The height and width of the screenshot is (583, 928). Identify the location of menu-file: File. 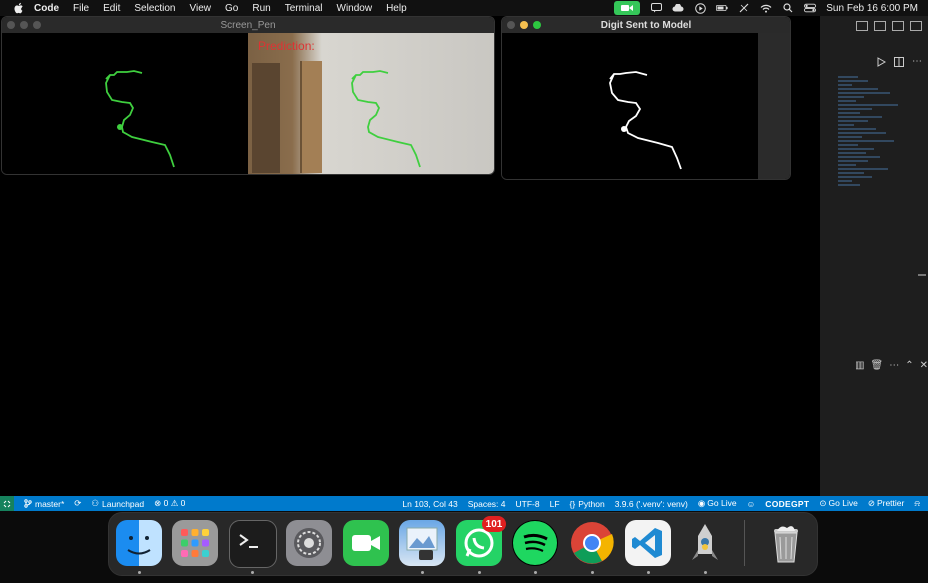
(81, 8).